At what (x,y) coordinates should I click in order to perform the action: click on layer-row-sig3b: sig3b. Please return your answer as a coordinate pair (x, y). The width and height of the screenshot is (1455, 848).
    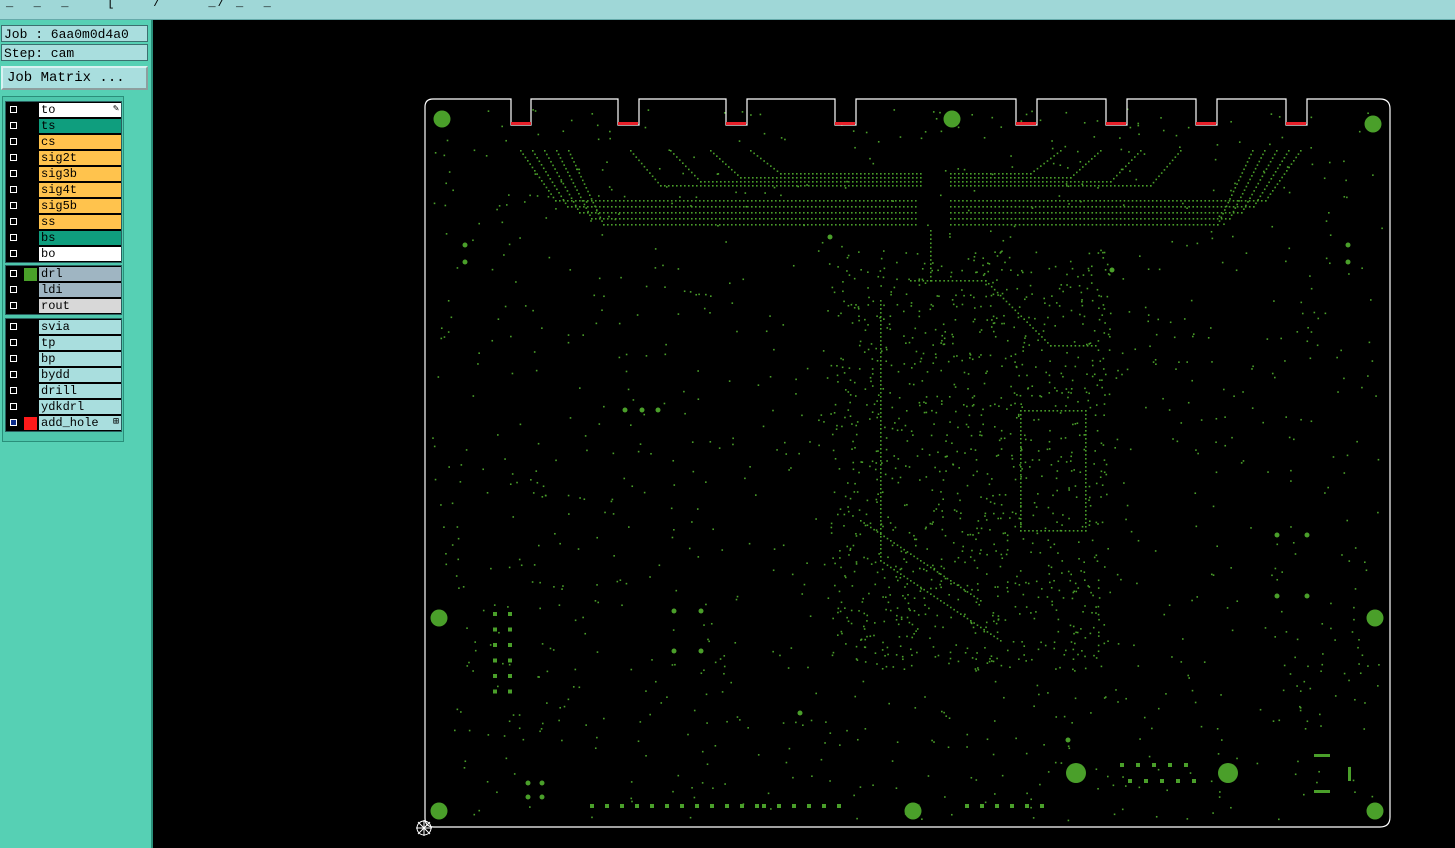
    Looking at the image, I should click on (63, 174).